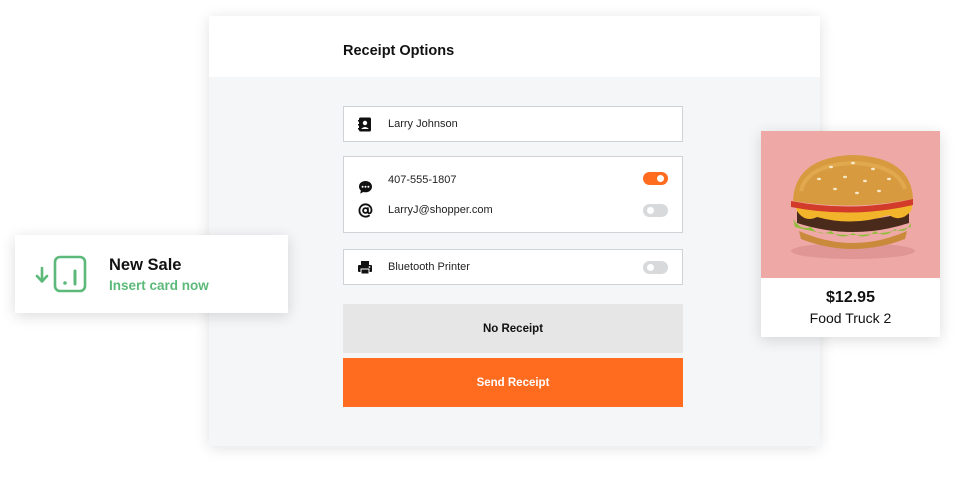 This screenshot has height=477, width=971. What do you see at coordinates (850, 297) in the screenshot?
I see `product-price: $12.95` at bounding box center [850, 297].